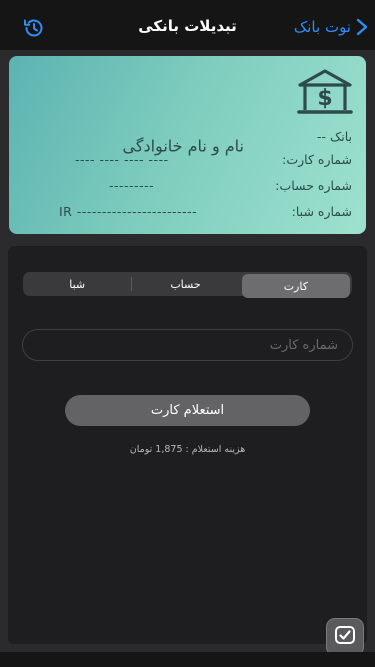 This screenshot has width=375, height=667. Describe the element at coordinates (322, 27) in the screenshot. I see `back-button-label: نوت بانک` at that location.